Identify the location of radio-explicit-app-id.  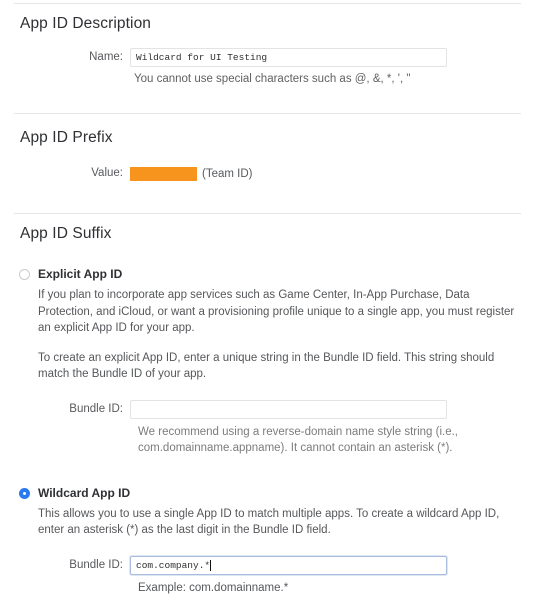
(24, 274).